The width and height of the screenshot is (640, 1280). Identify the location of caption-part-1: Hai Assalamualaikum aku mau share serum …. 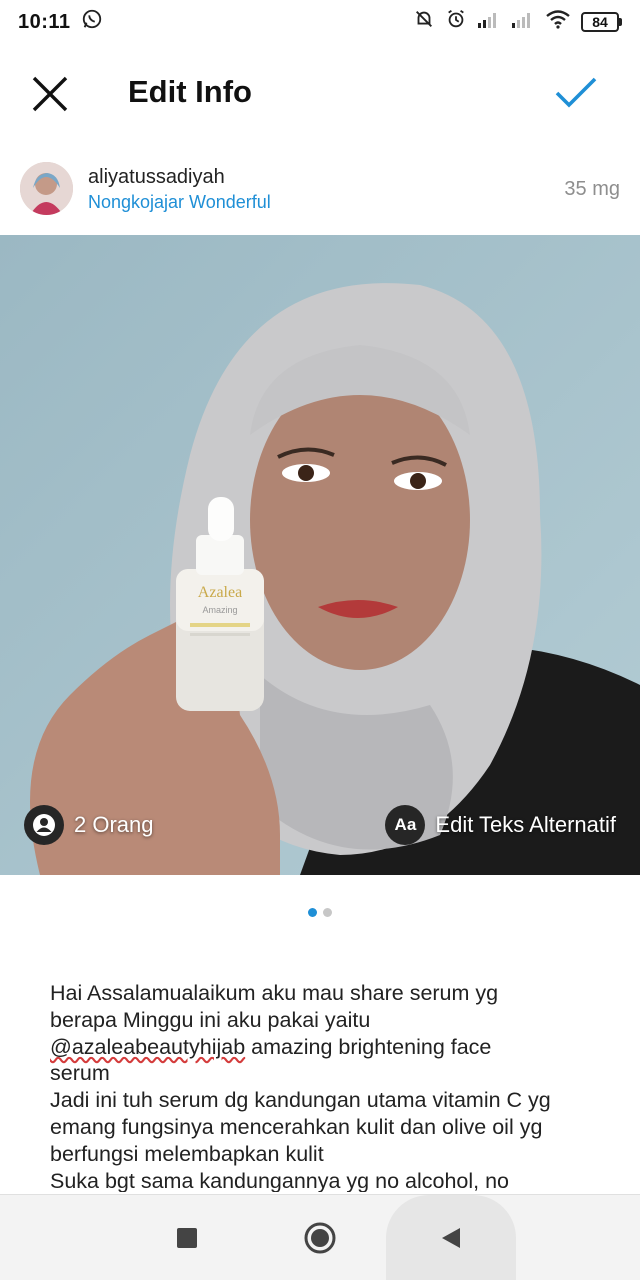
(274, 1006).